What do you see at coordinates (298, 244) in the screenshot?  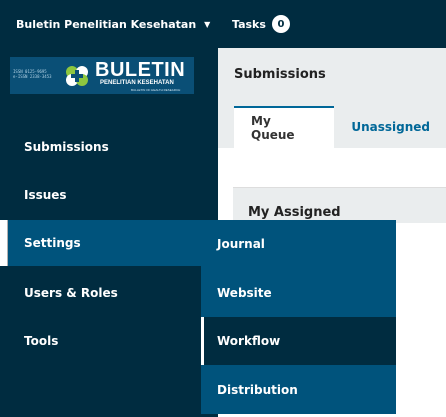 I see `submenu-item-journal: Journal` at bounding box center [298, 244].